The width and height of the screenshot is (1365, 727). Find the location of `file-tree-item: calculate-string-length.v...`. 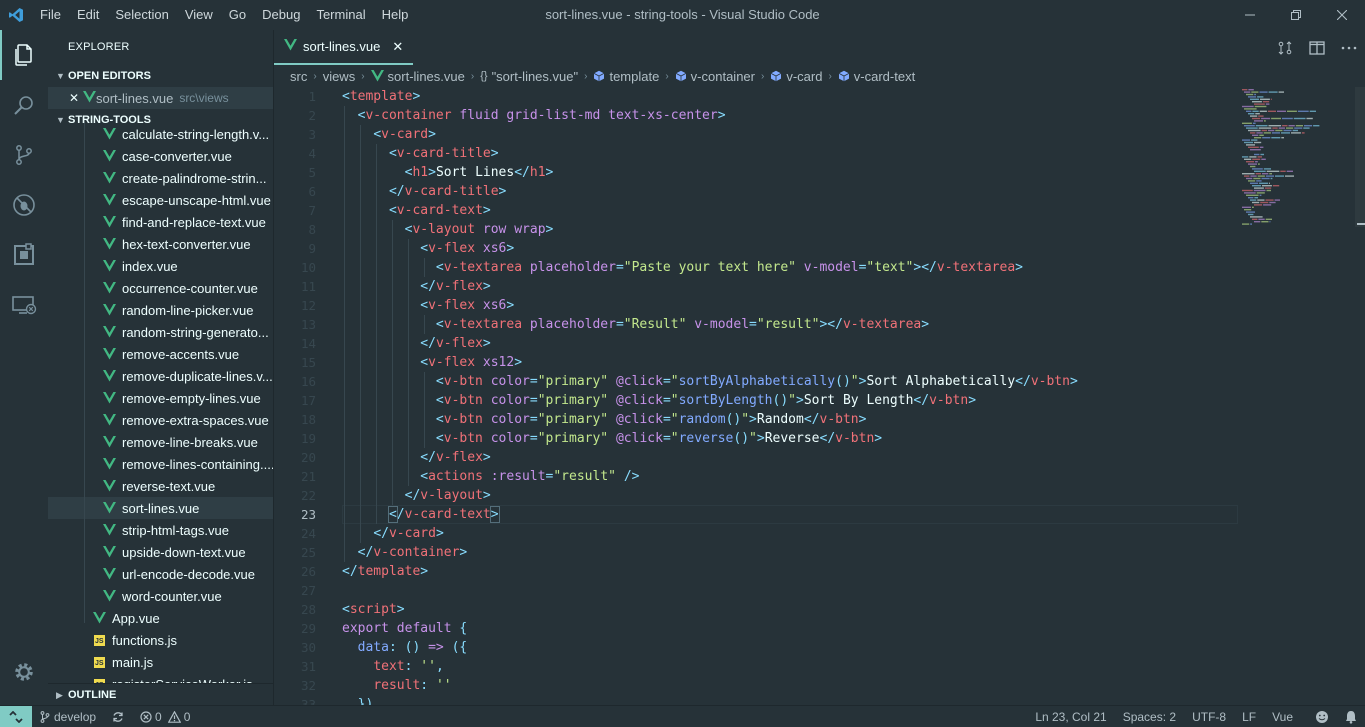

file-tree-item: calculate-string-length.v... is located at coordinates (160, 134).